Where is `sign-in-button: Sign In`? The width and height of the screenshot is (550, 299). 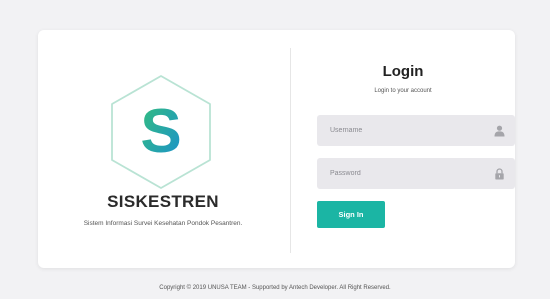 sign-in-button: Sign In is located at coordinates (351, 214).